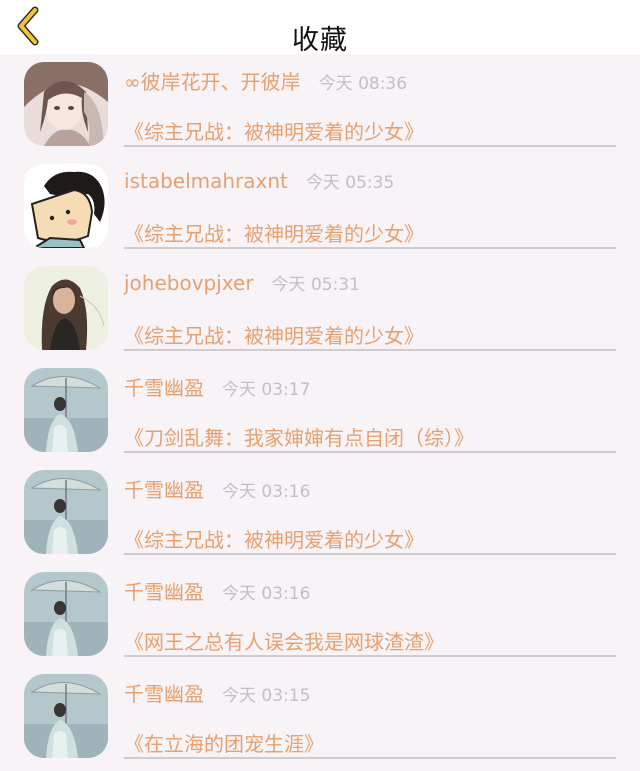 The width and height of the screenshot is (640, 771). Describe the element at coordinates (370, 640) in the screenshot. I see `book-title: 《网王之总有人误会我是网球渣渣》` at that location.